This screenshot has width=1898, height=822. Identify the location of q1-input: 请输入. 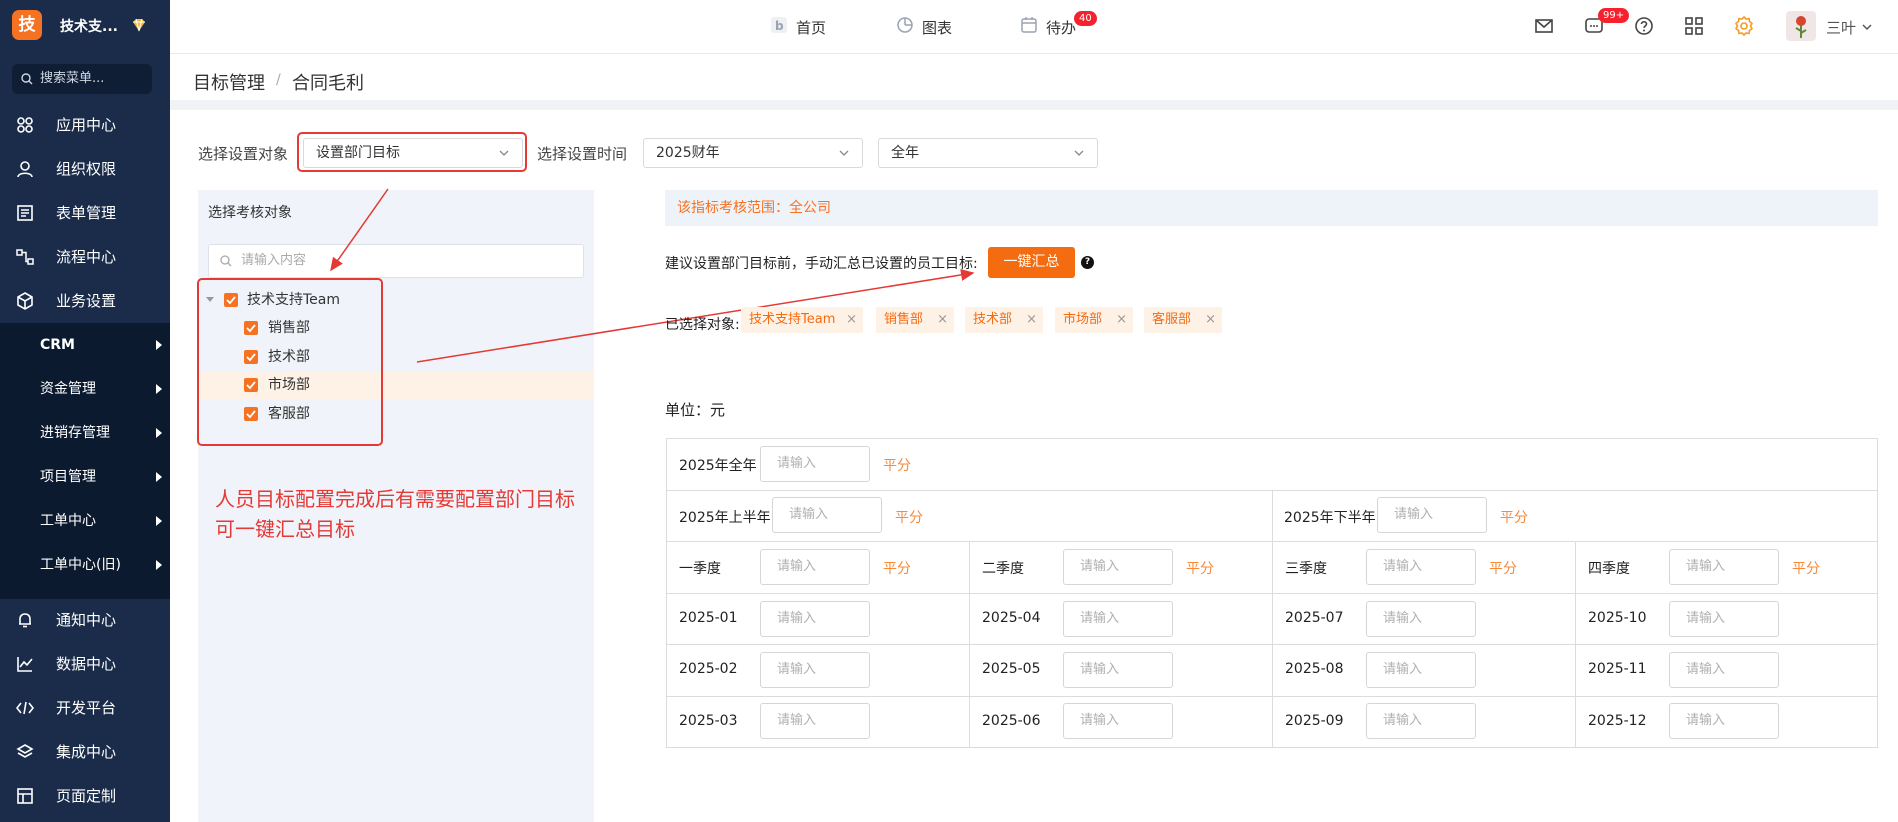
(815, 567).